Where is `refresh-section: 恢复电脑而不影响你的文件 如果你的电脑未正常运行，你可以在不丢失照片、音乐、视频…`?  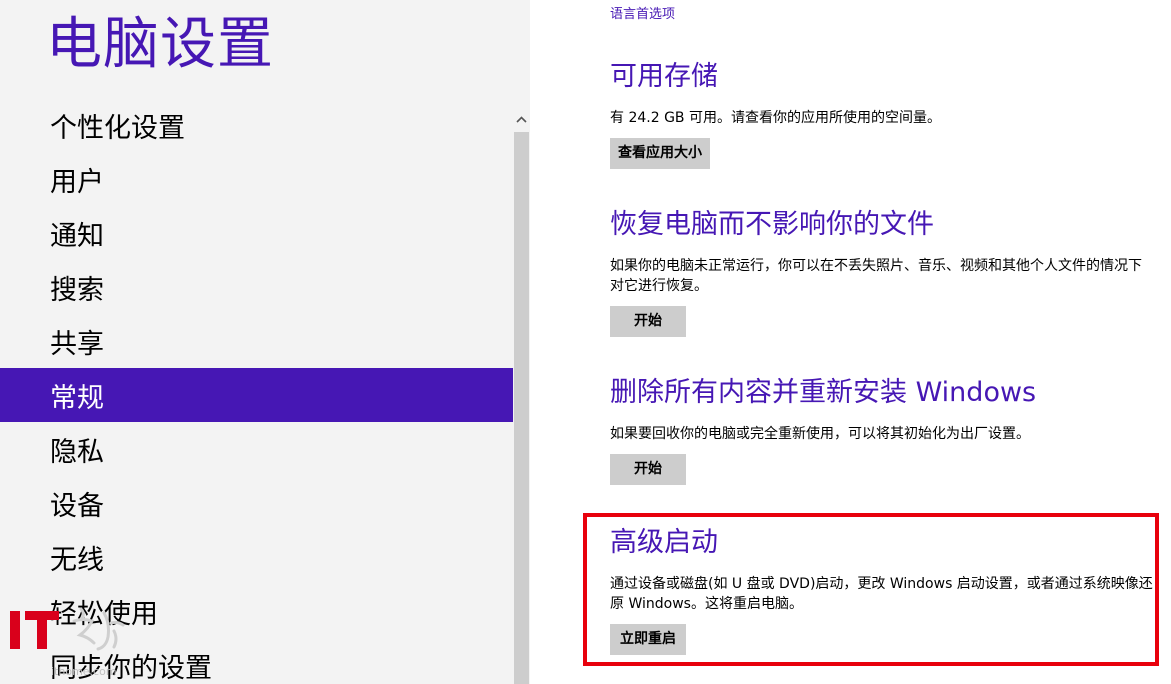
refresh-section: 恢复电脑而不影响你的文件 如果你的电脑未正常运行，你可以在不丢失照片、音乐、视频… is located at coordinates (885, 272).